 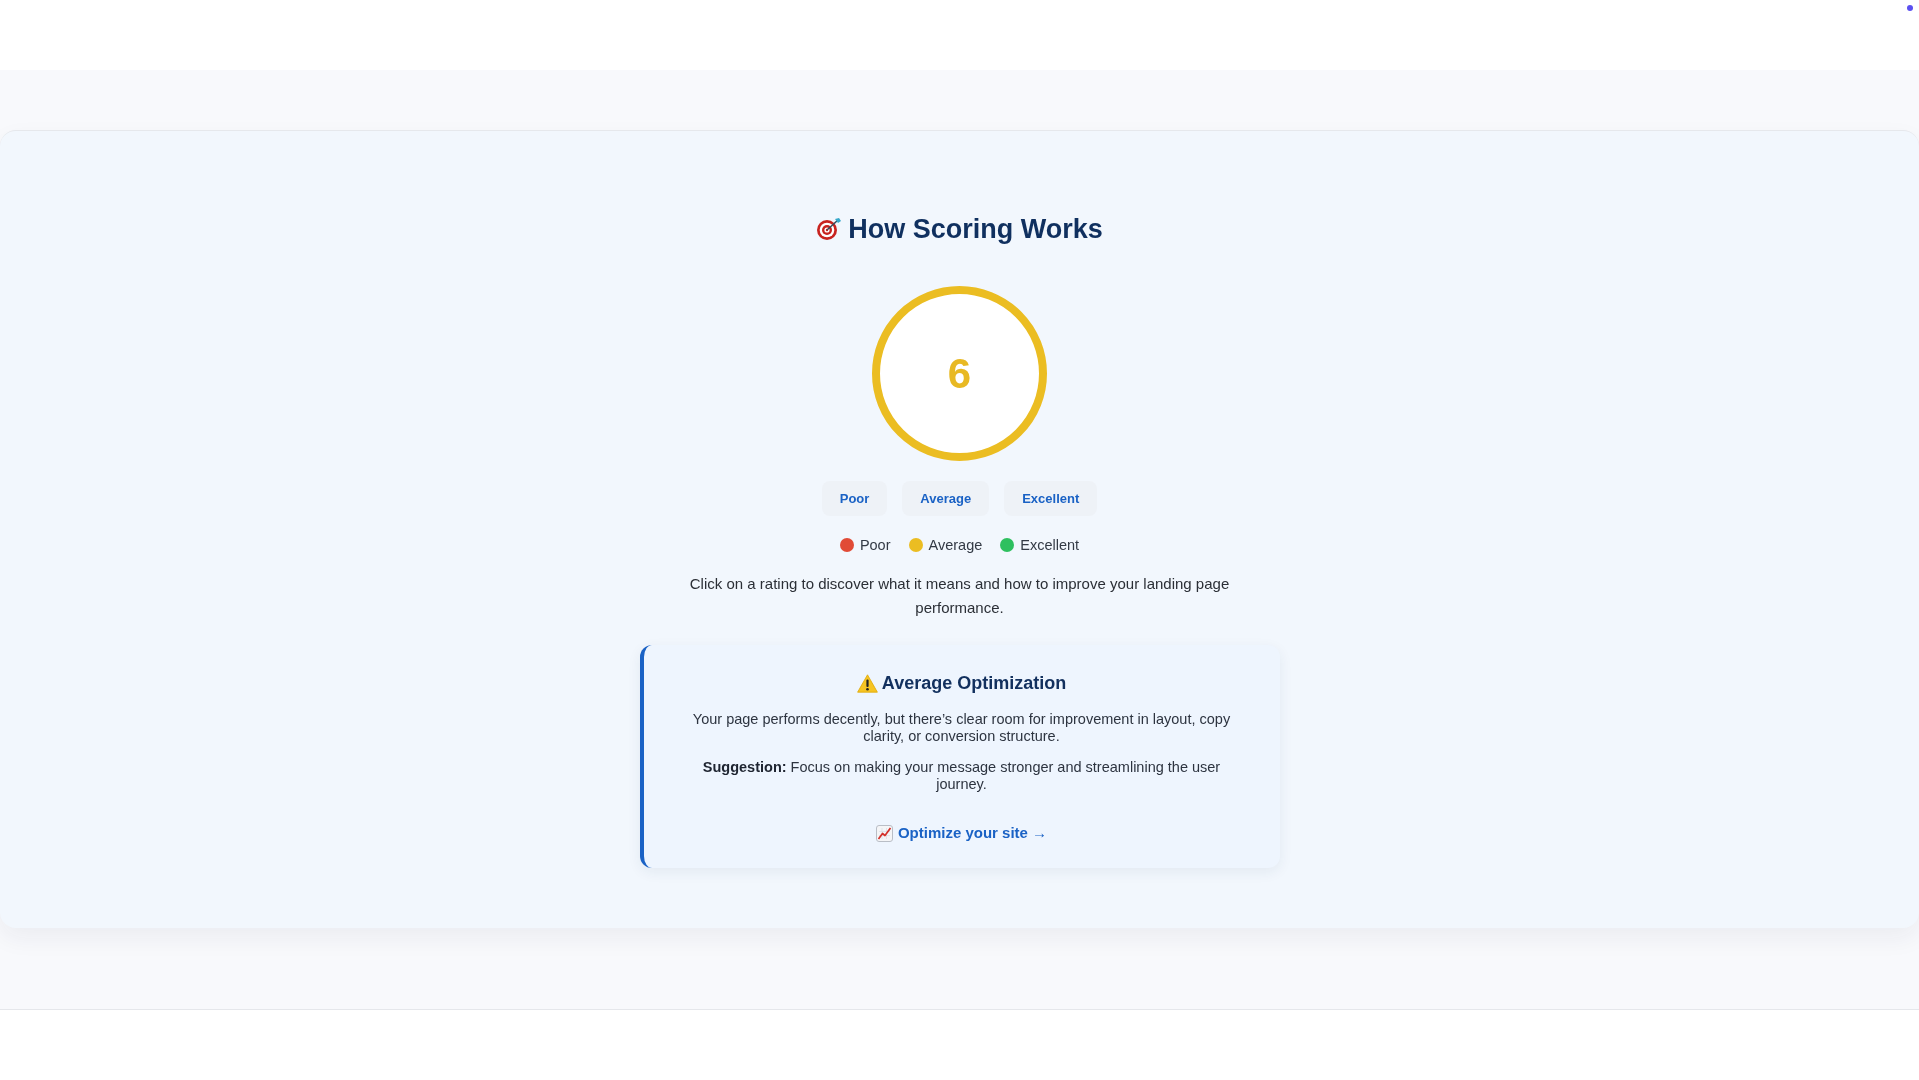 What do you see at coordinates (829, 229) in the screenshot?
I see `target-icon` at bounding box center [829, 229].